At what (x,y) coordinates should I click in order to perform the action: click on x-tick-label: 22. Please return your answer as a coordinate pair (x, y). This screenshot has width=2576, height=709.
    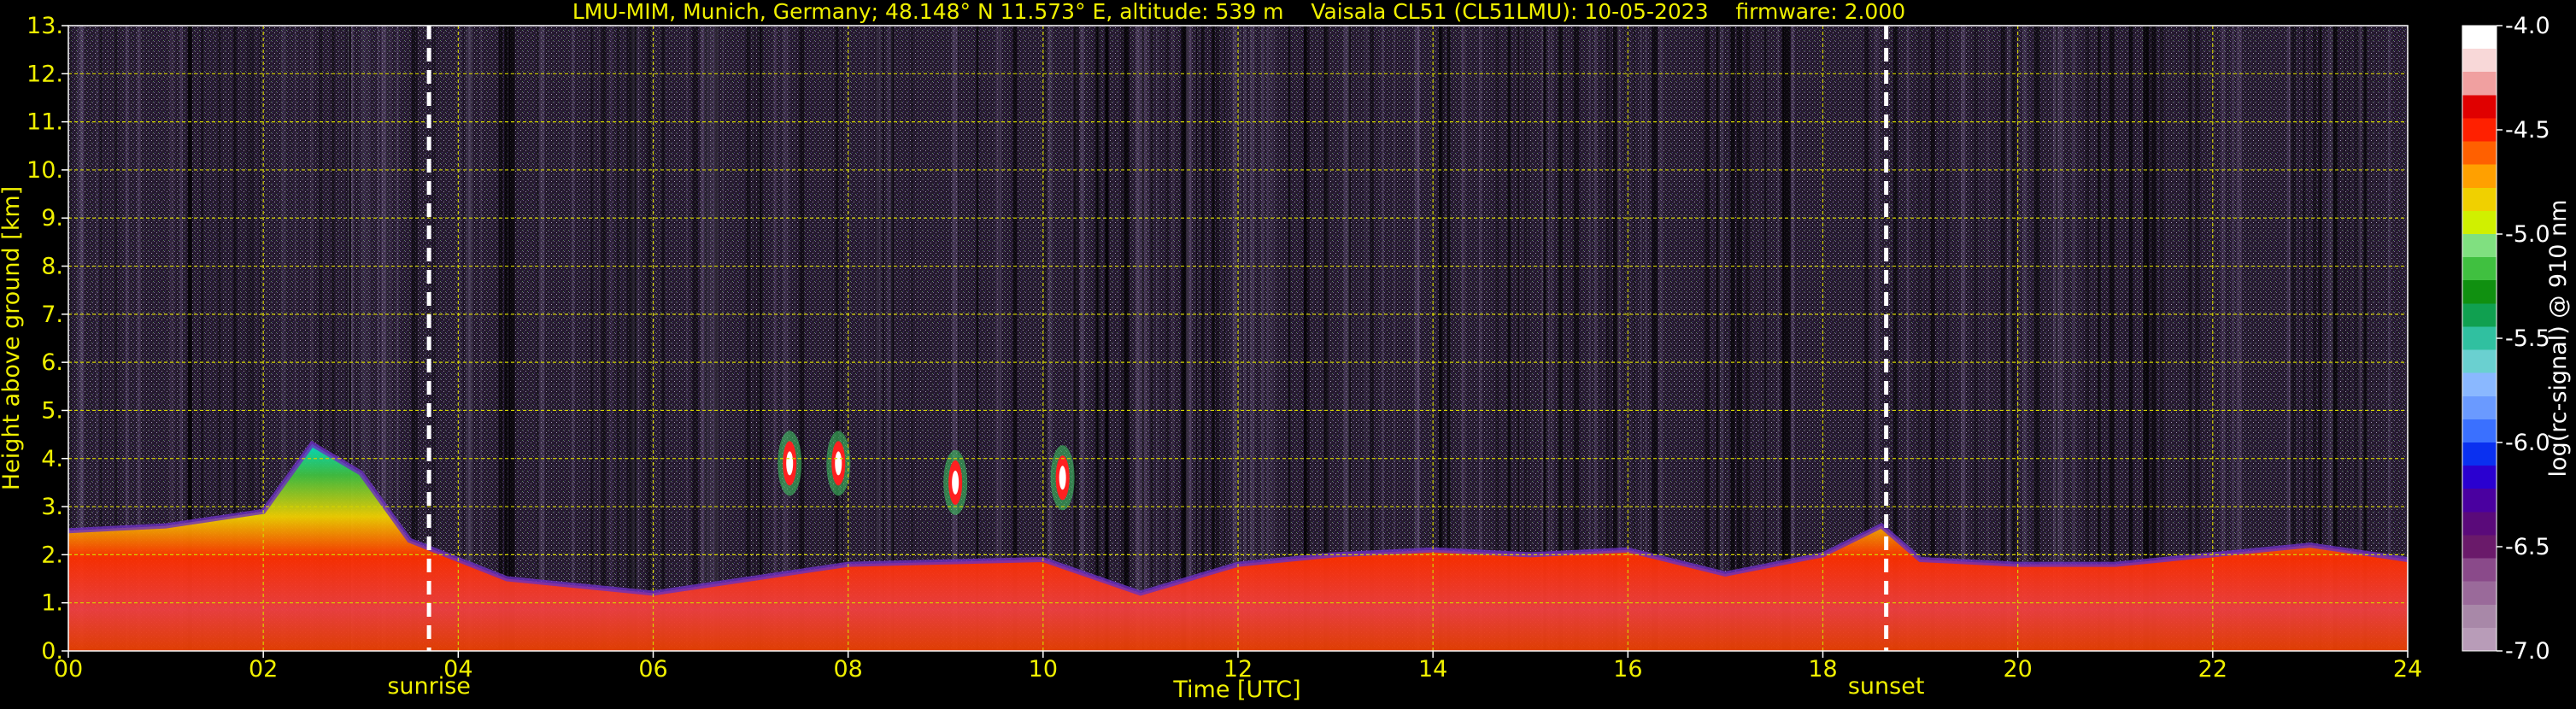
    Looking at the image, I should click on (2212, 669).